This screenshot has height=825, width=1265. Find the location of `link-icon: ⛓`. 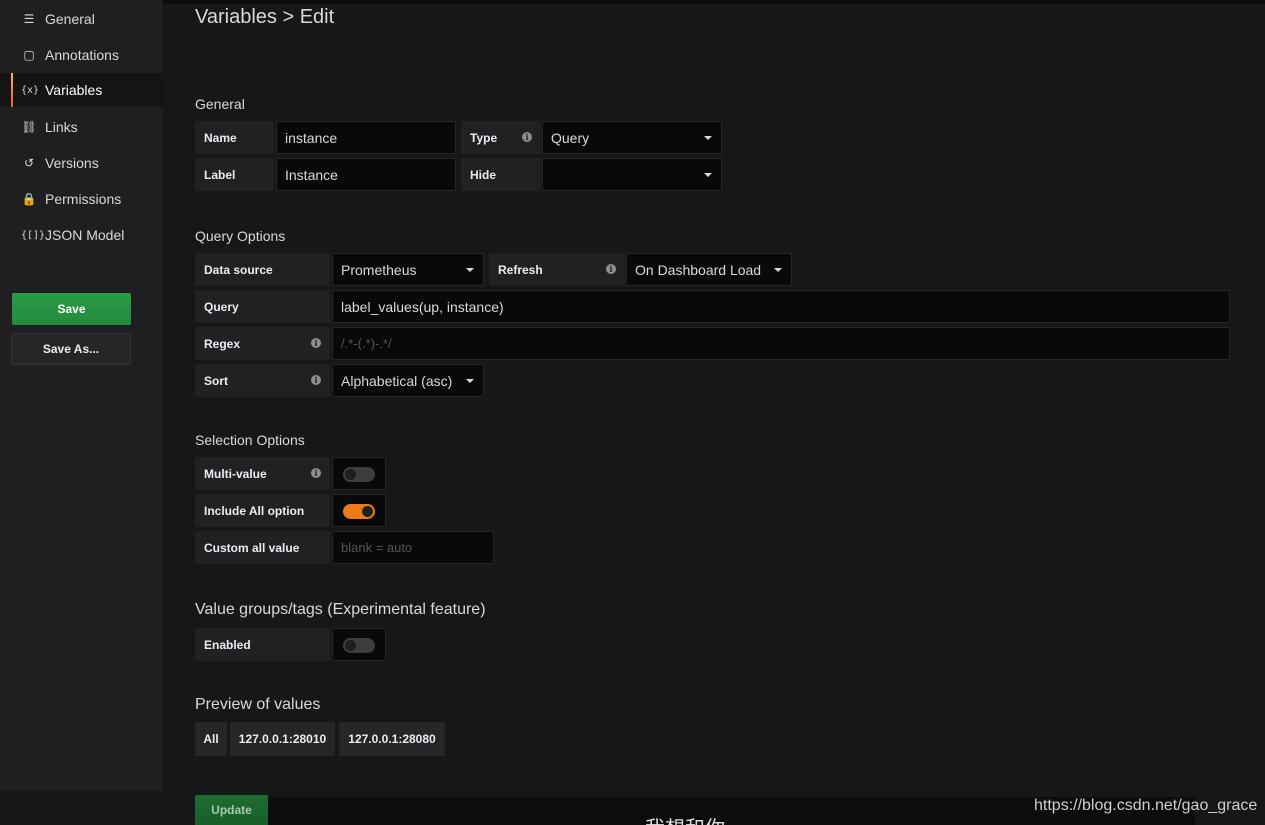

link-icon: ⛓ is located at coordinates (29, 127).